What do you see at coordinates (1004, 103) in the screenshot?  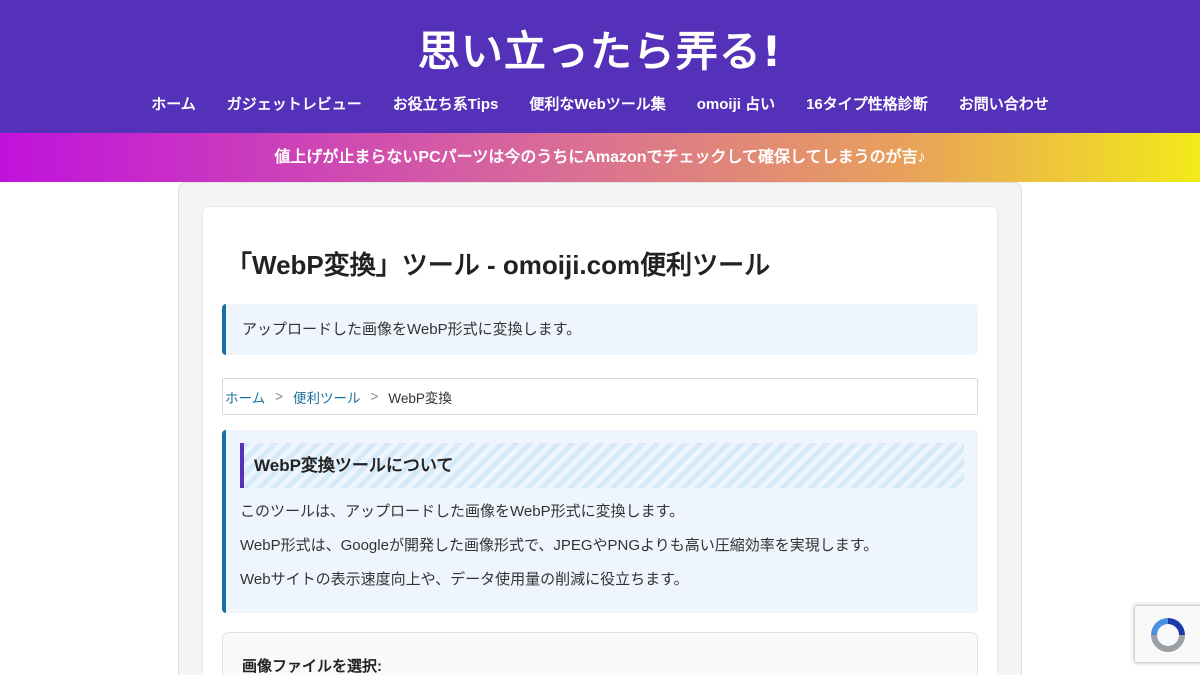 I see `nav-item-contact: お問い合わせ` at bounding box center [1004, 103].